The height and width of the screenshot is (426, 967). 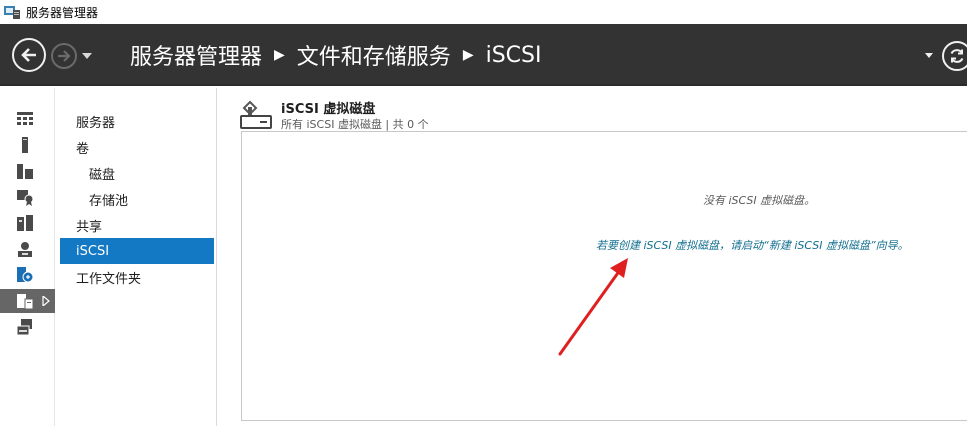 I want to click on breadcrumb: 服务器管理器 ▶ 文件和存储服务 ▶ iSCSI, so click(x=336, y=55).